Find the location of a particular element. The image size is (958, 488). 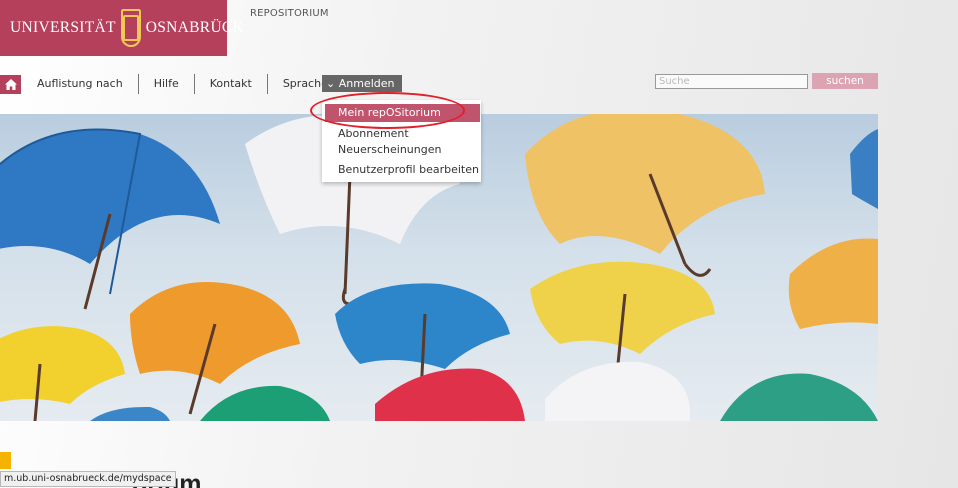

umbrella-blue-edge is located at coordinates (864, 169).